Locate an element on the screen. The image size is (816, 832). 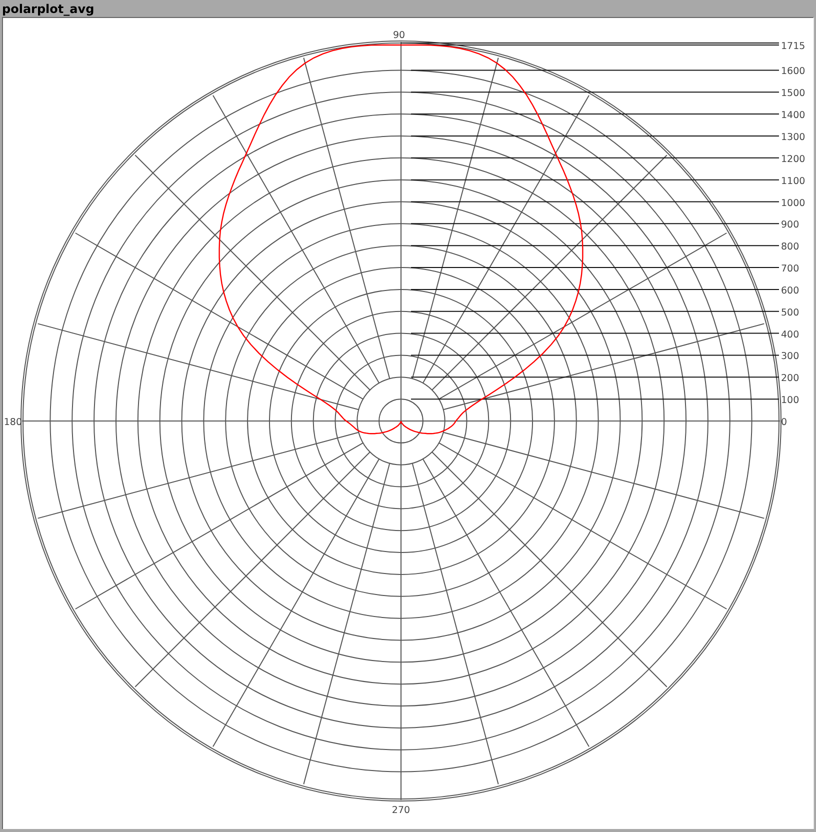
radial-tick-label: 1715 is located at coordinates (793, 46).